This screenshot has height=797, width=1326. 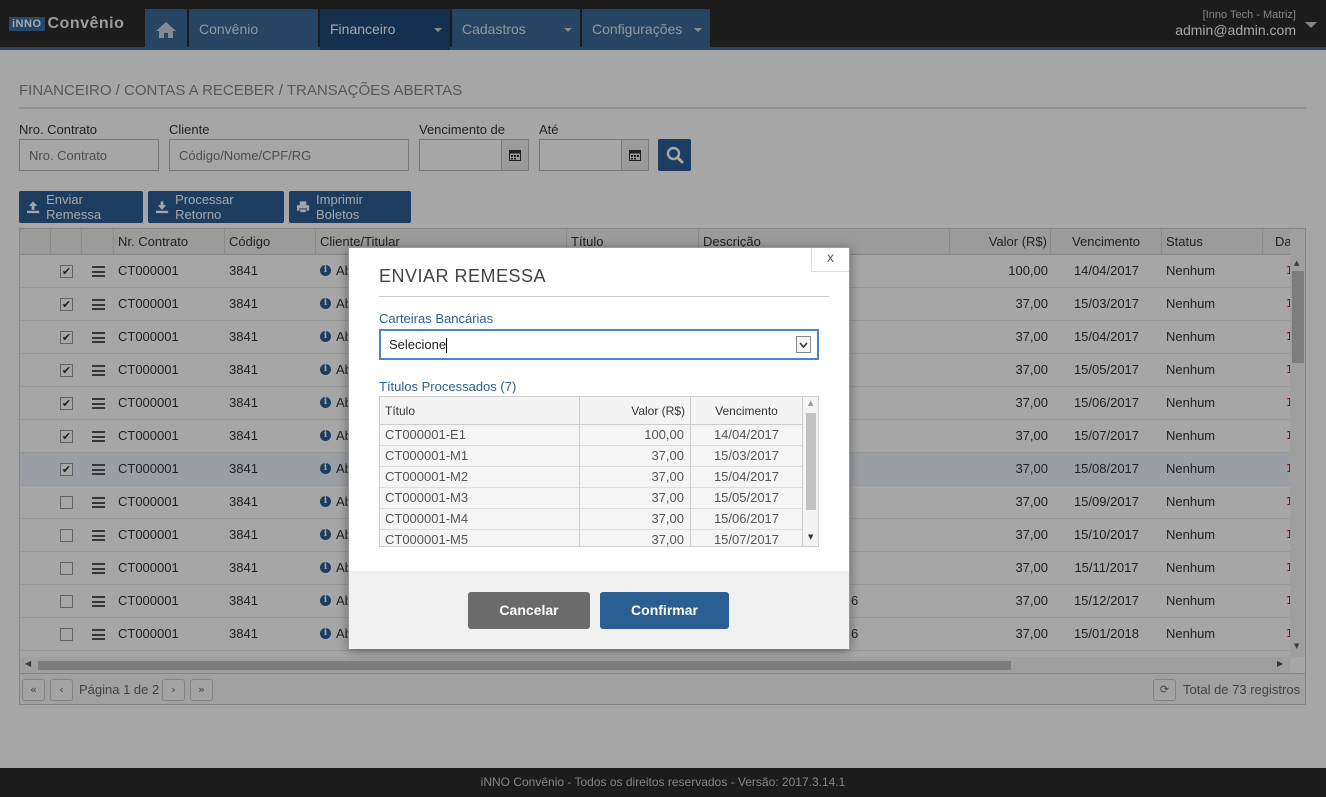 What do you see at coordinates (747, 519) in the screenshot?
I see `vencimento-cell: 15/06/2017` at bounding box center [747, 519].